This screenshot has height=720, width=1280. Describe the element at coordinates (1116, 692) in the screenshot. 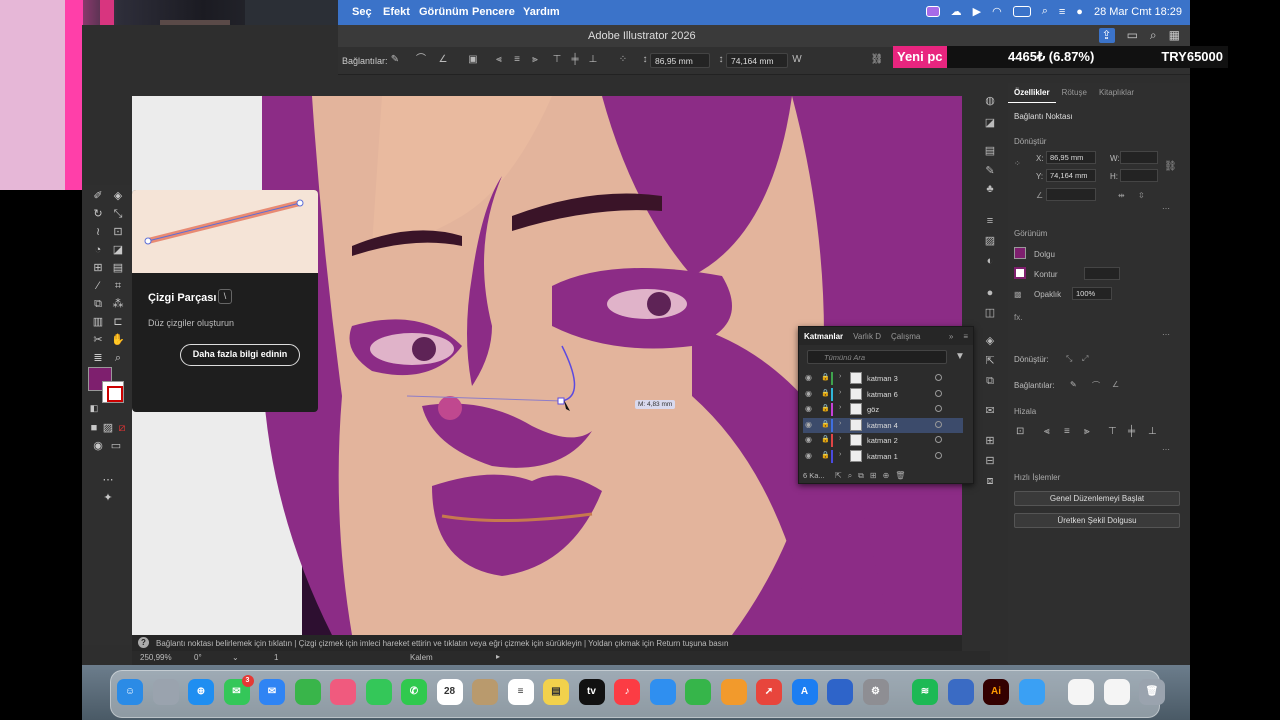

I see `screenshot-icon` at that location.